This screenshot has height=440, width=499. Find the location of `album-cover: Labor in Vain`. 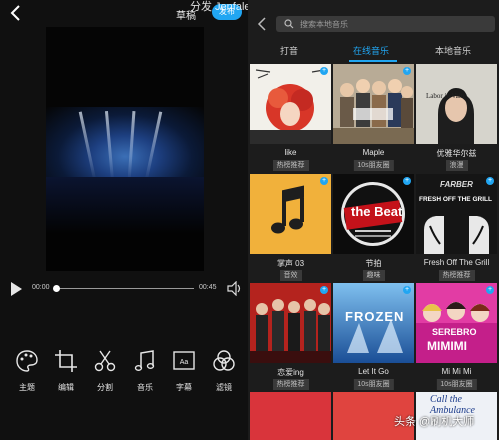

album-cover: Labor in Vain is located at coordinates (456, 104).